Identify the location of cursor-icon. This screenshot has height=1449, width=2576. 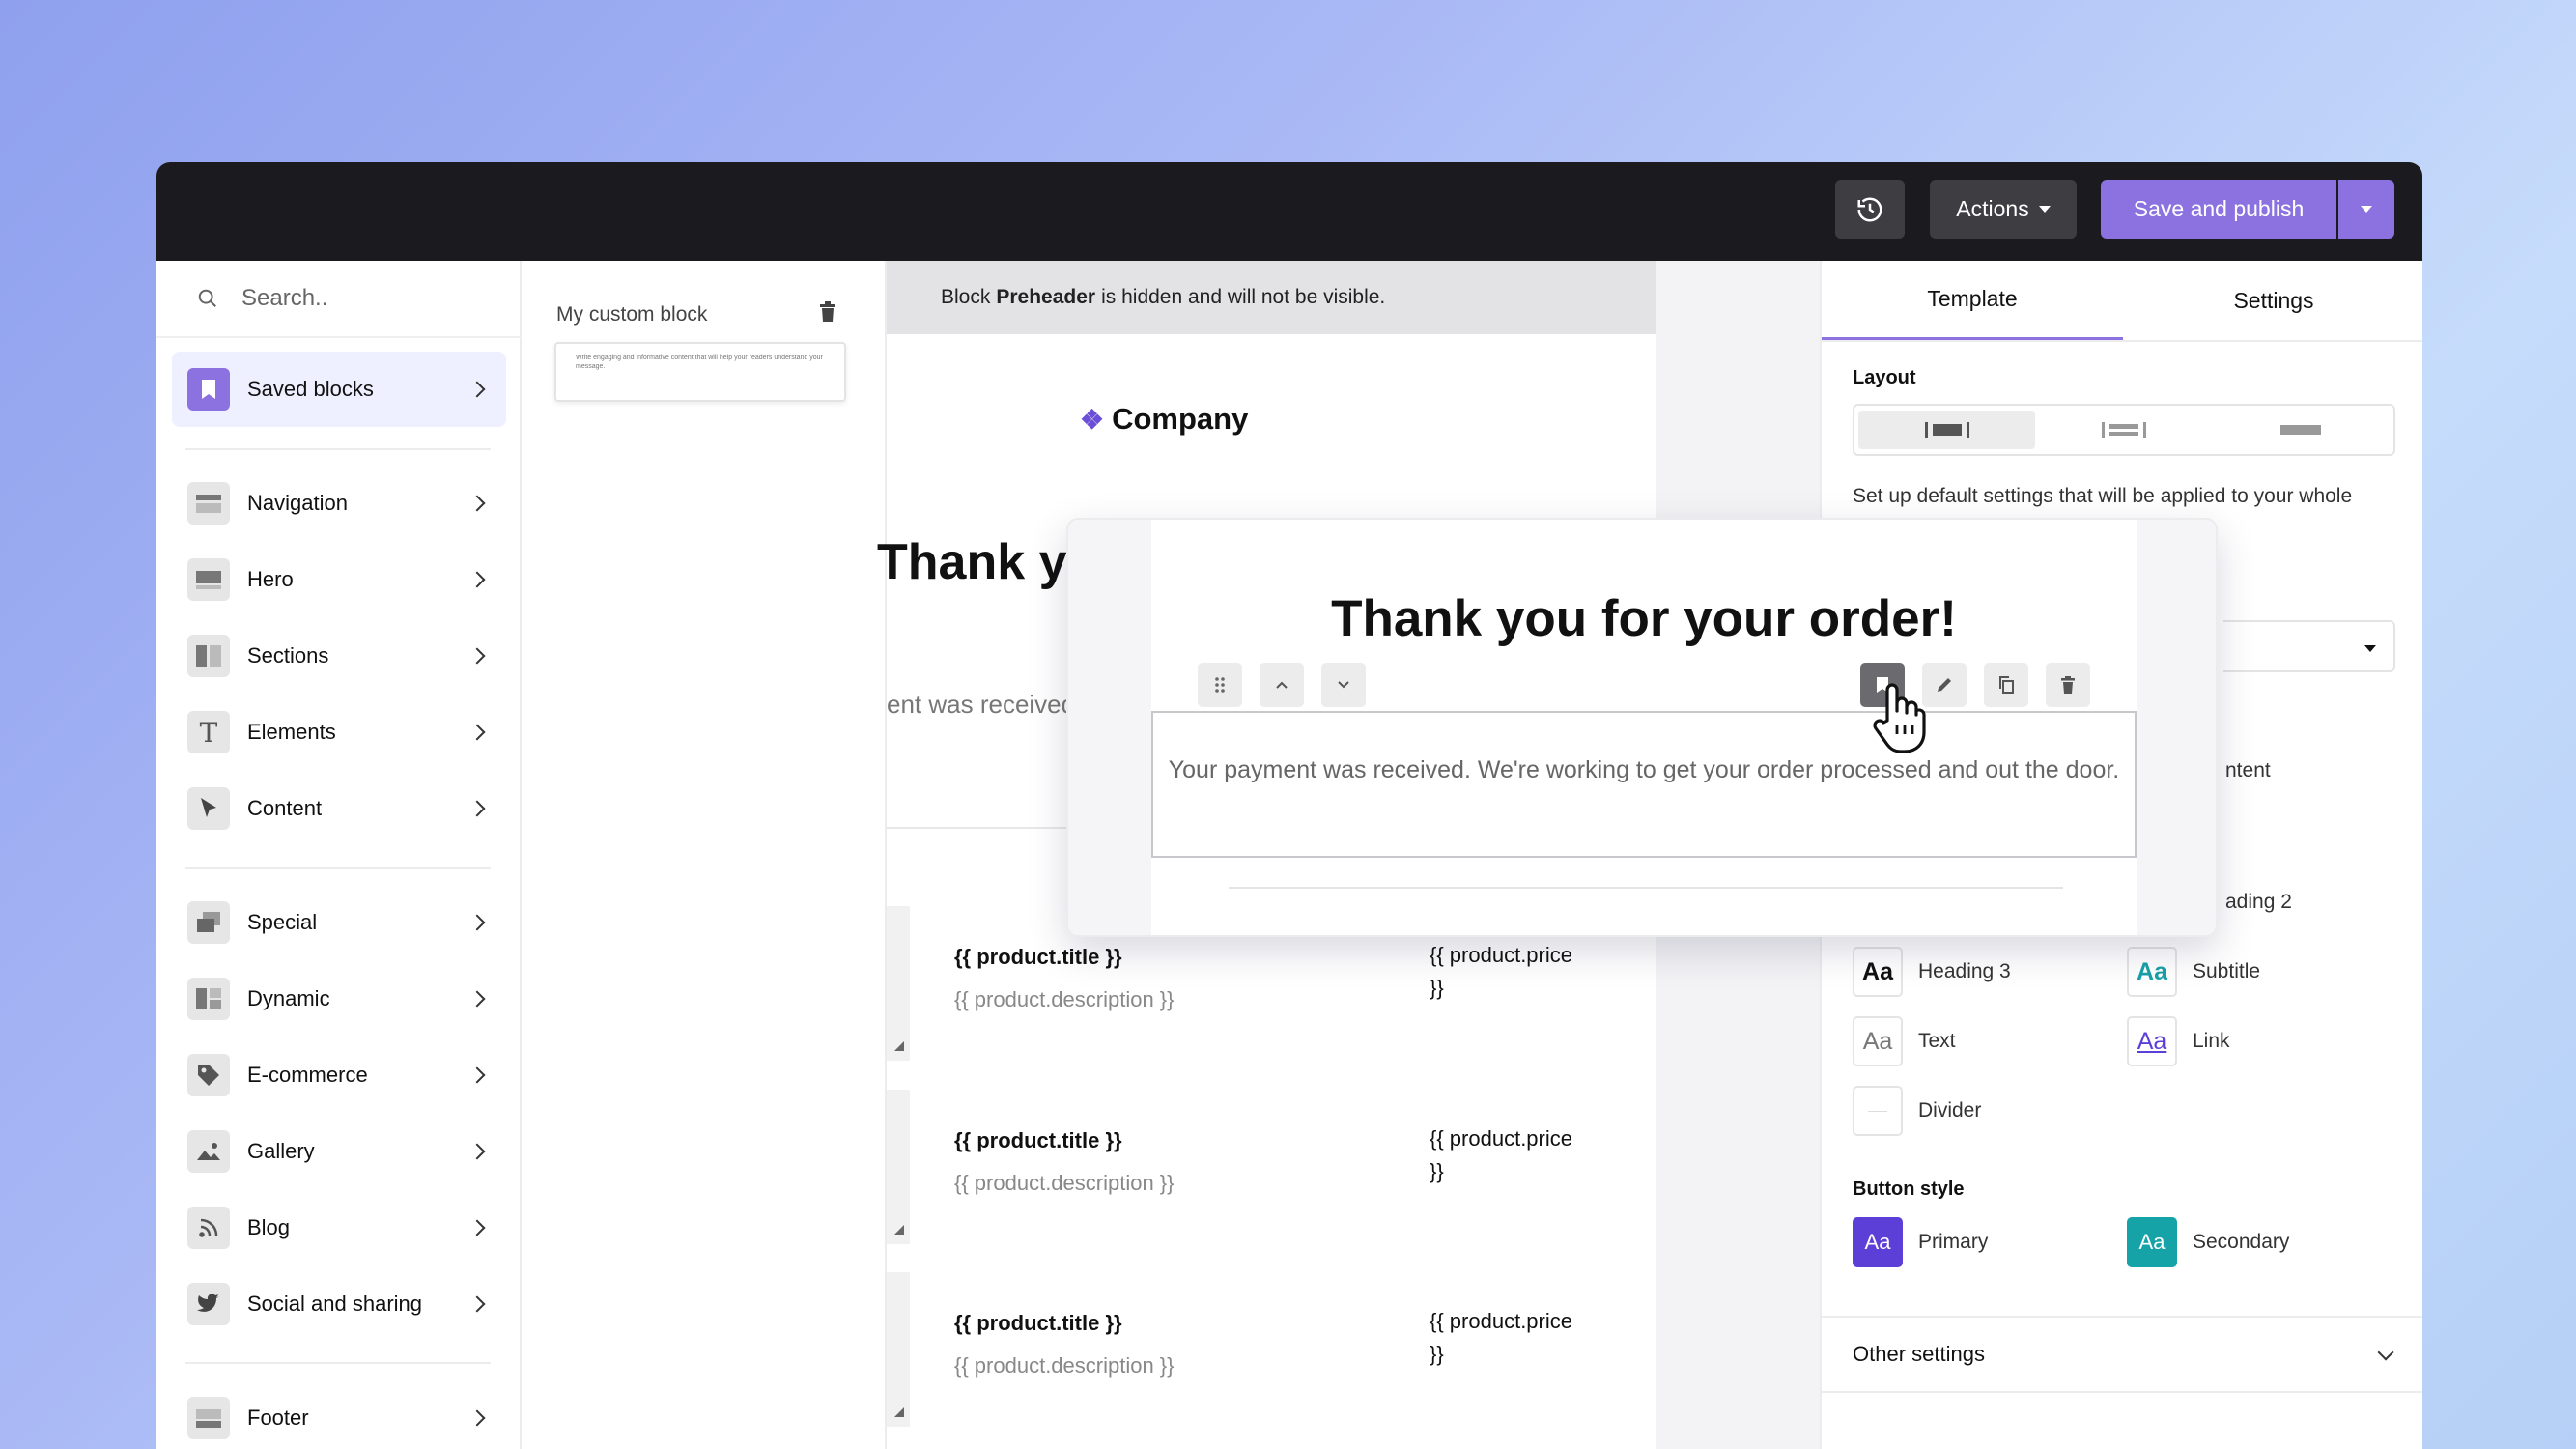
(208, 808).